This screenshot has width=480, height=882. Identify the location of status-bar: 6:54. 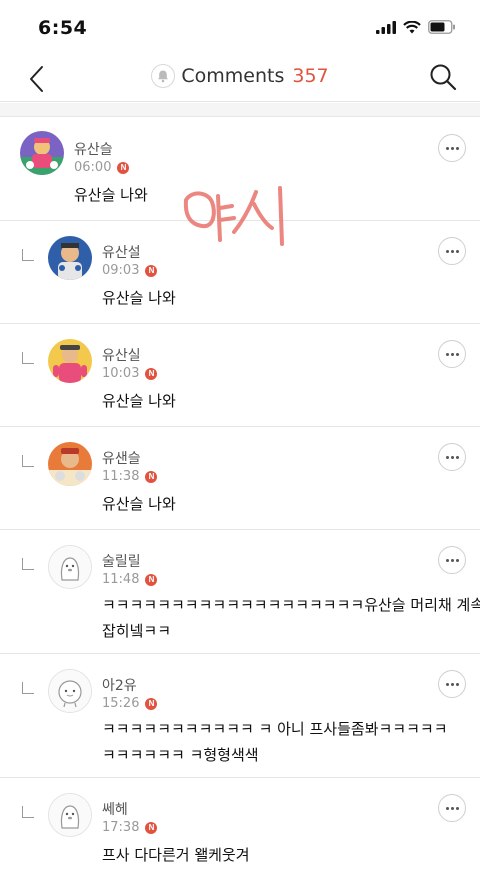
(240, 28).